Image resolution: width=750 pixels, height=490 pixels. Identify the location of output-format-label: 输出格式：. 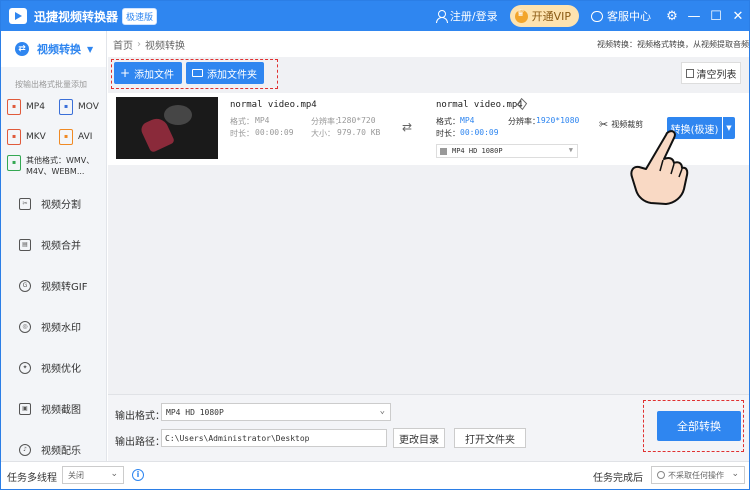
(140, 416).